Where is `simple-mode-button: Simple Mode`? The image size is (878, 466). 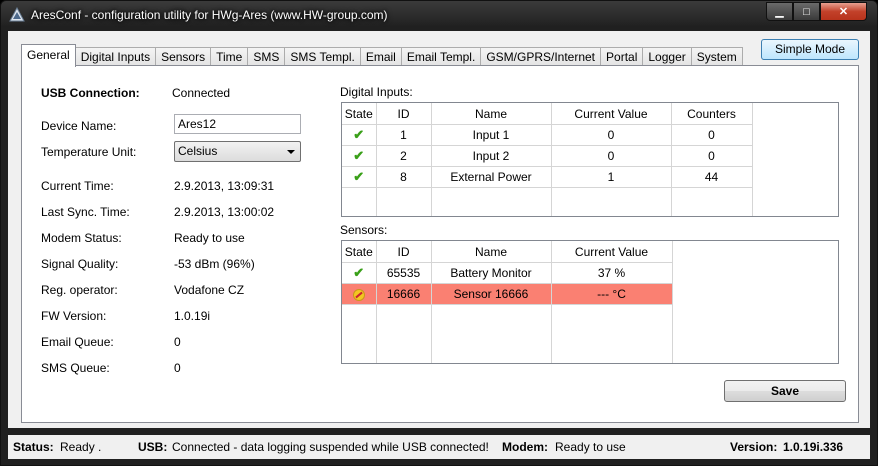 simple-mode-button: Simple Mode is located at coordinates (810, 49).